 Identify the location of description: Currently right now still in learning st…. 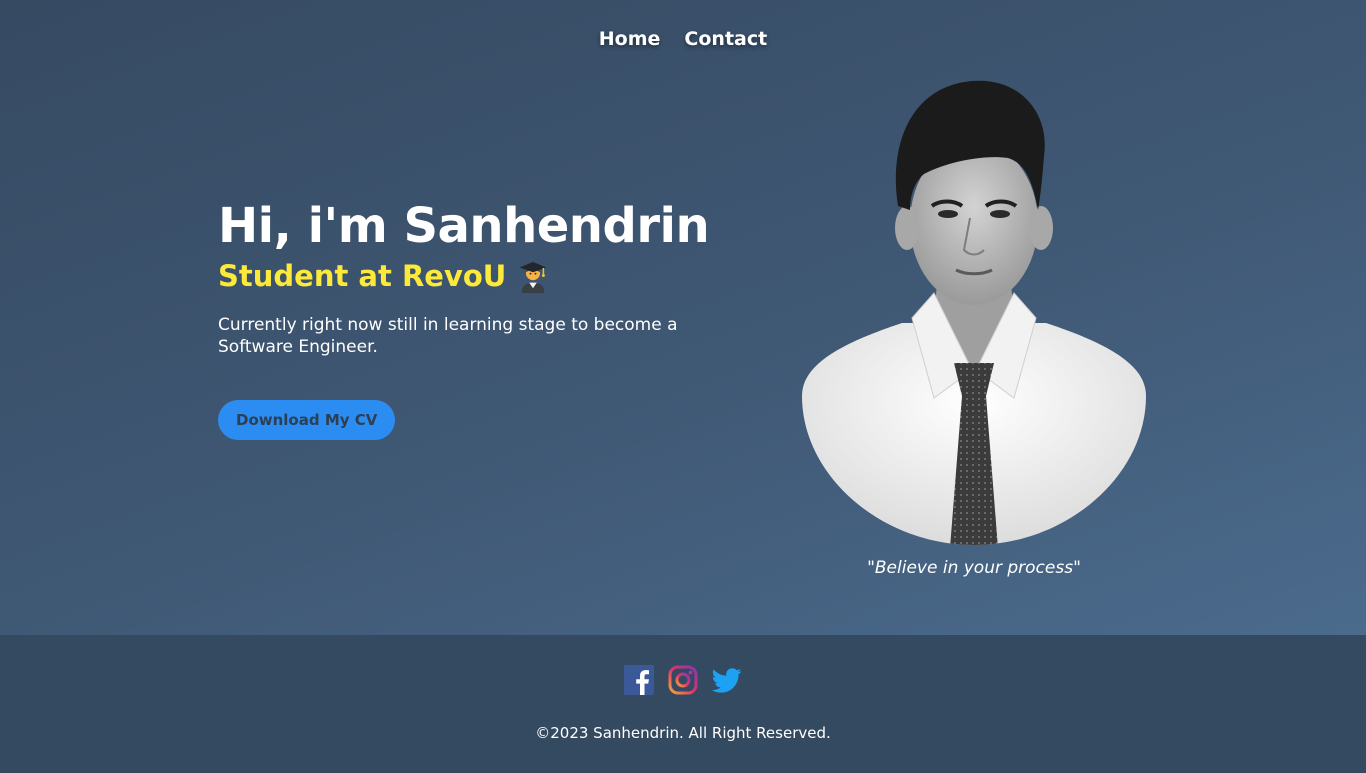
(448, 336).